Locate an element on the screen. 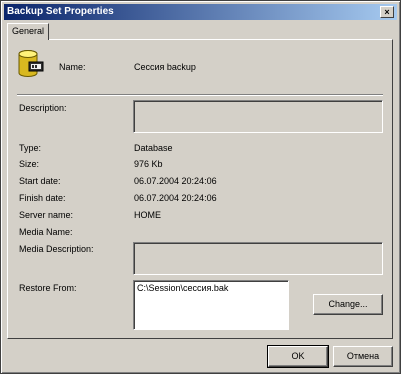 Image resolution: width=401 pixels, height=374 pixels. finish-date-value: 06.07.2004 20:24:06 is located at coordinates (175, 198).